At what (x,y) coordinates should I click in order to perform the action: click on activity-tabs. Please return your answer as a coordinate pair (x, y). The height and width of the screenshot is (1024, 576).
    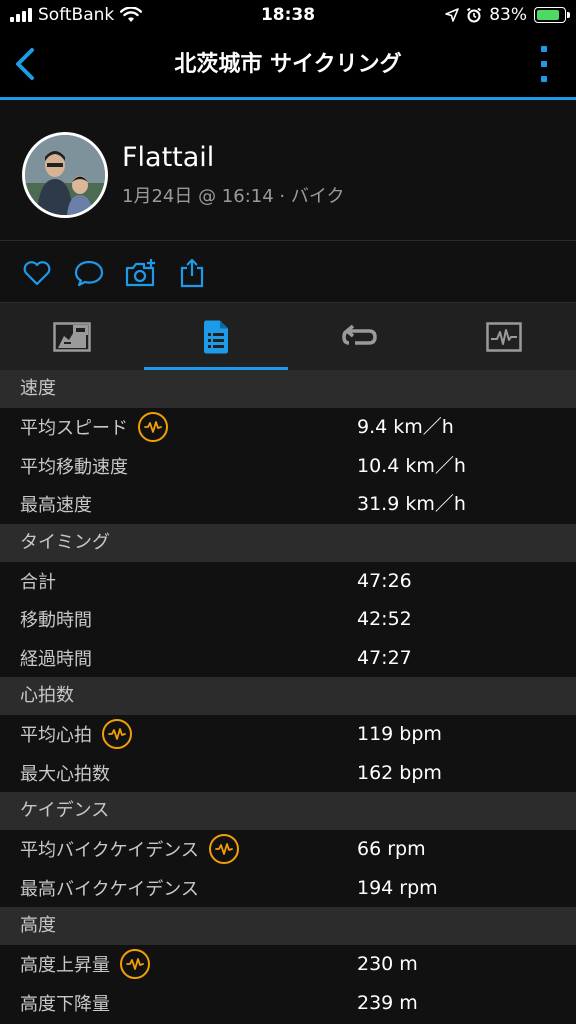
    Looking at the image, I should click on (288, 336).